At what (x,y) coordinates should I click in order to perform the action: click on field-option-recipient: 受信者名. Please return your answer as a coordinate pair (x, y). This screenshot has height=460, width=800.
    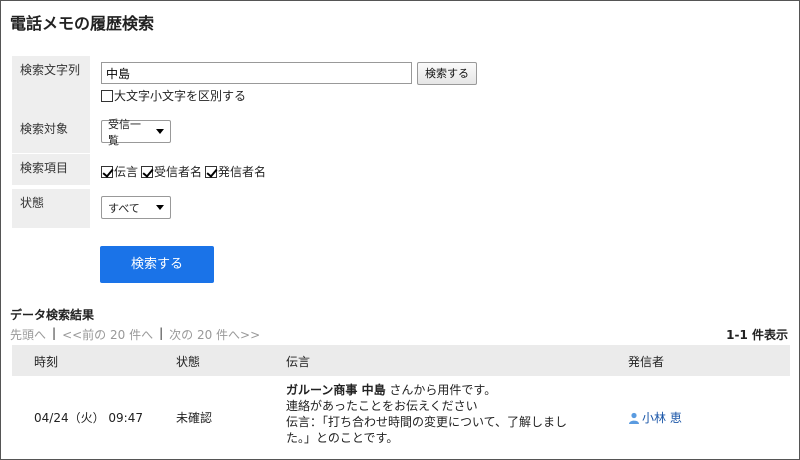
    Looking at the image, I should click on (171, 171).